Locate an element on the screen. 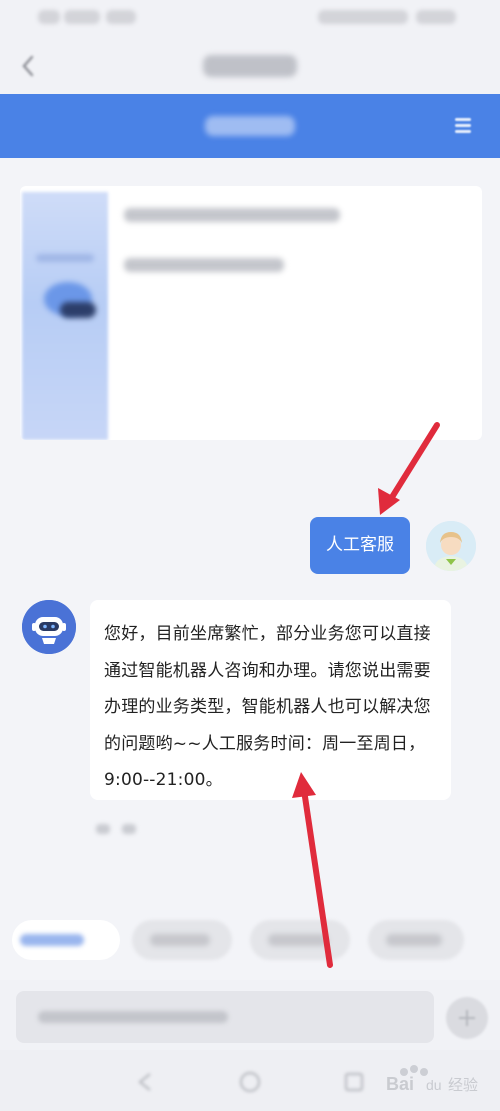 This screenshot has width=500, height=1111. nav-bar is located at coordinates (250, 67).